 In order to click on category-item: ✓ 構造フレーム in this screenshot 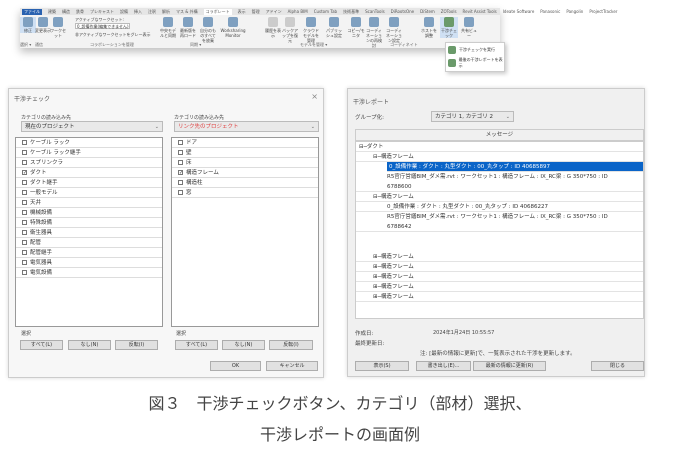, I will do `click(245, 173)`.